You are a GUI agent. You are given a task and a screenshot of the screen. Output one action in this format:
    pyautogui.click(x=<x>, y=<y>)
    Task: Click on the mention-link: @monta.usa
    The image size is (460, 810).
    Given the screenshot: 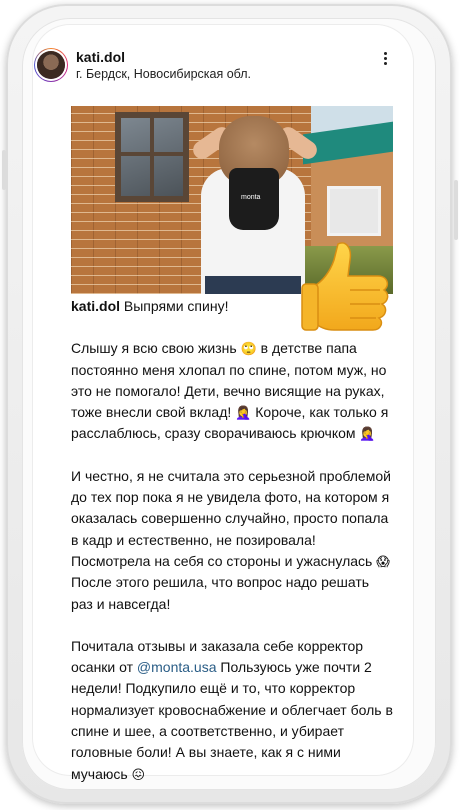 What is the action you would take?
    pyautogui.click(x=177, y=667)
    